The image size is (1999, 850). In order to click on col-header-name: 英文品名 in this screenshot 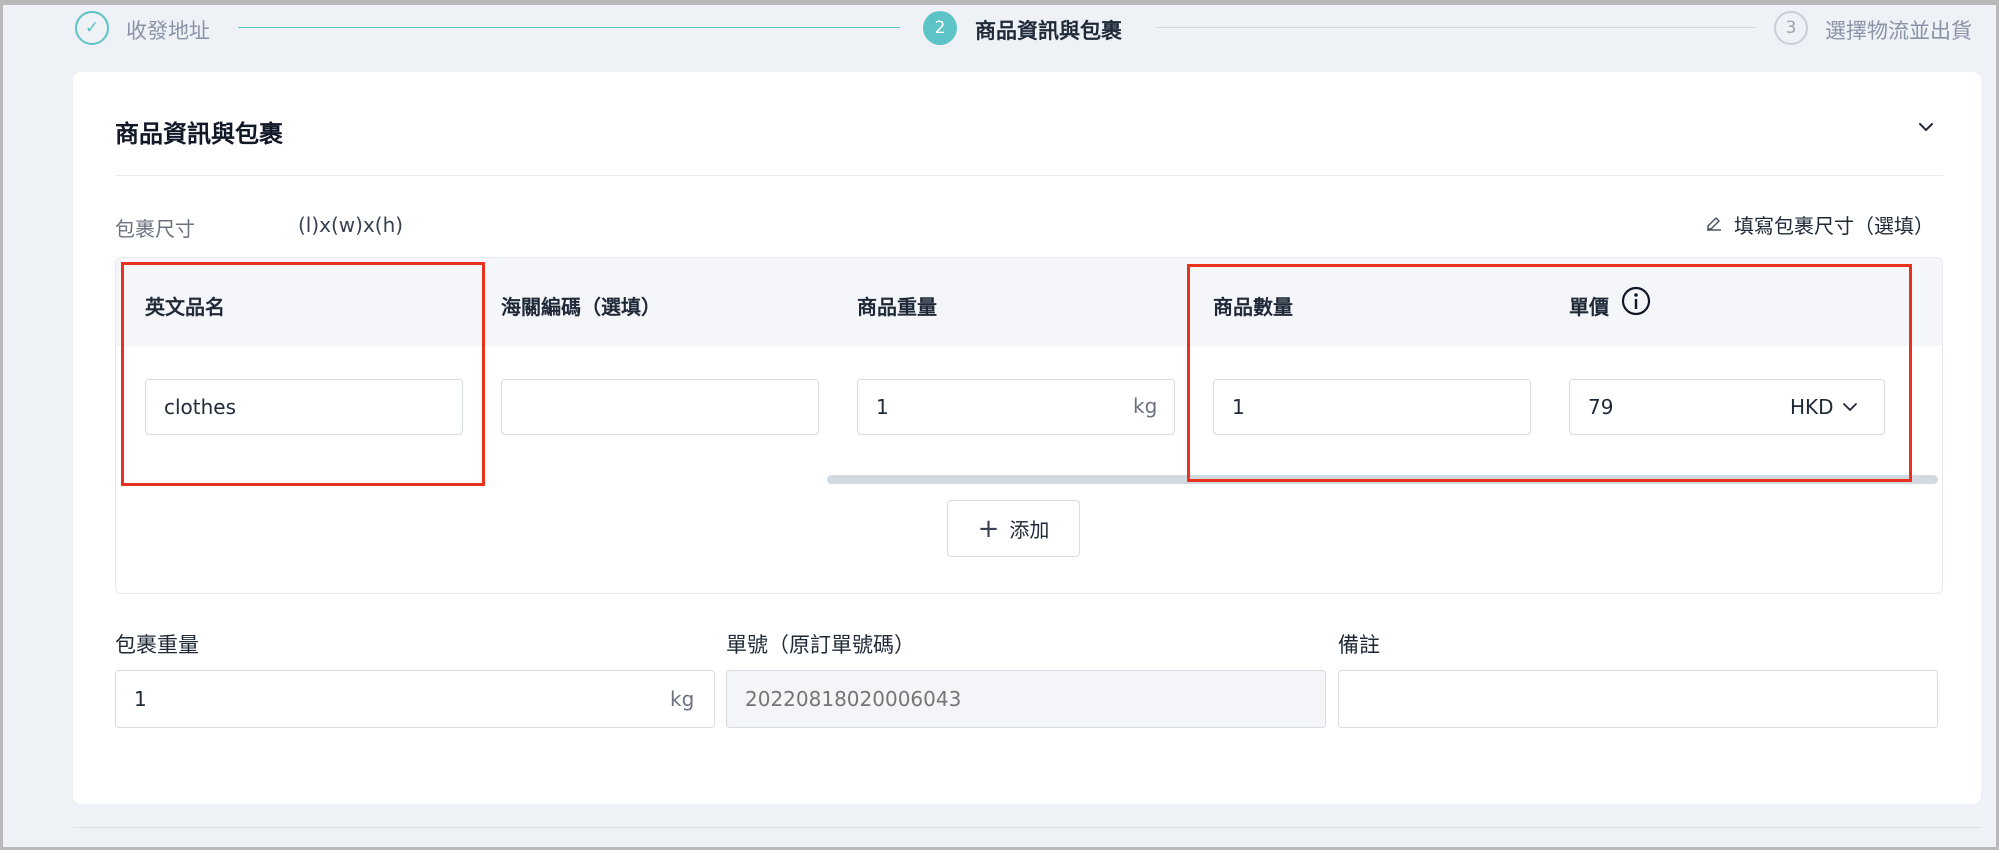, I will do `click(185, 307)`.